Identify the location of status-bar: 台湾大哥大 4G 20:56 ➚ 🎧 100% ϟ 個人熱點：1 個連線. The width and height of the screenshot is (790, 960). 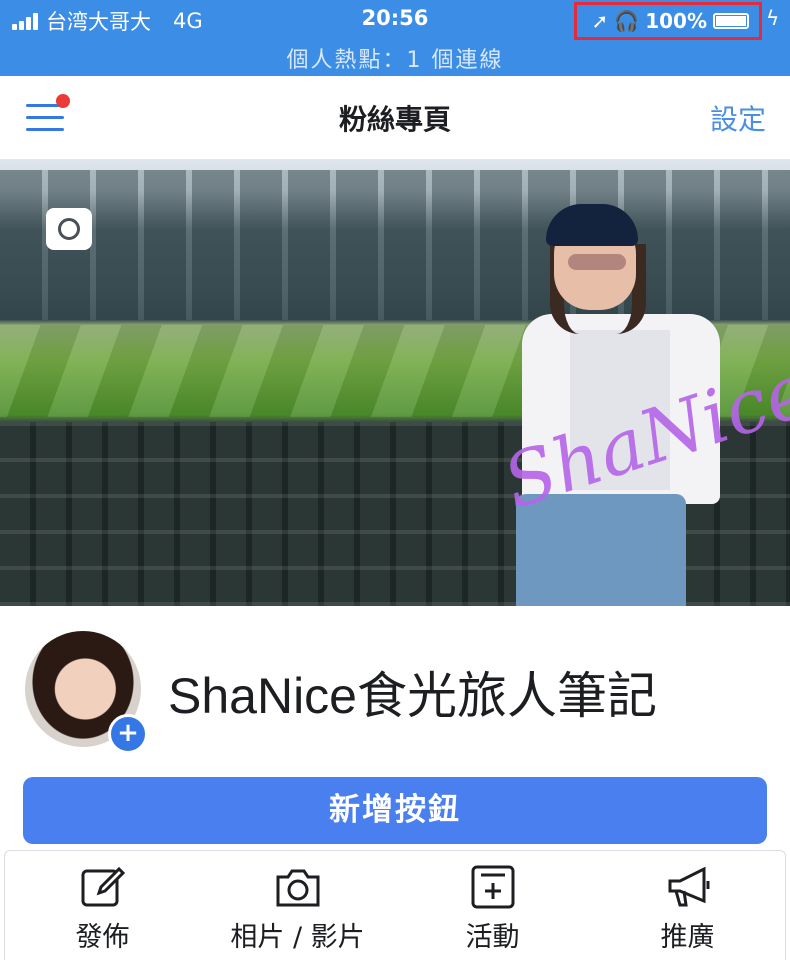
(395, 38).